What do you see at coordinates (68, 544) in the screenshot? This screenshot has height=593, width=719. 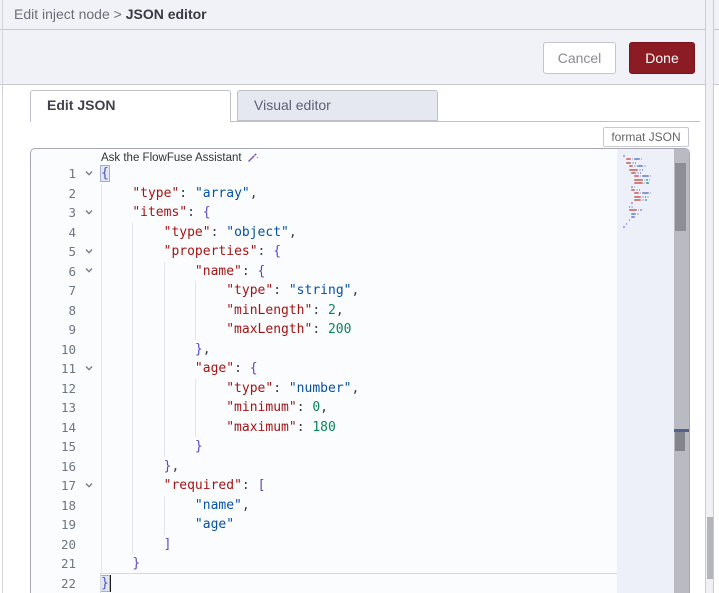 I see `line-number: 20` at bounding box center [68, 544].